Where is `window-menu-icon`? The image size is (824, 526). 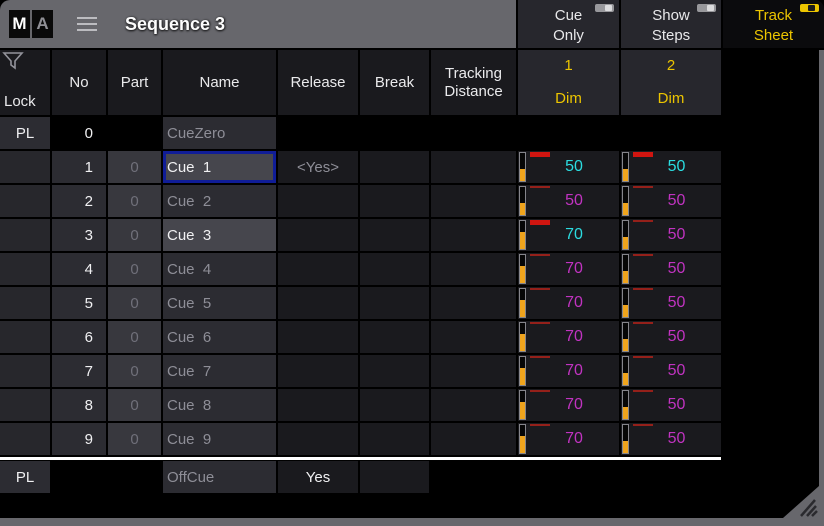 window-menu-icon is located at coordinates (87, 24).